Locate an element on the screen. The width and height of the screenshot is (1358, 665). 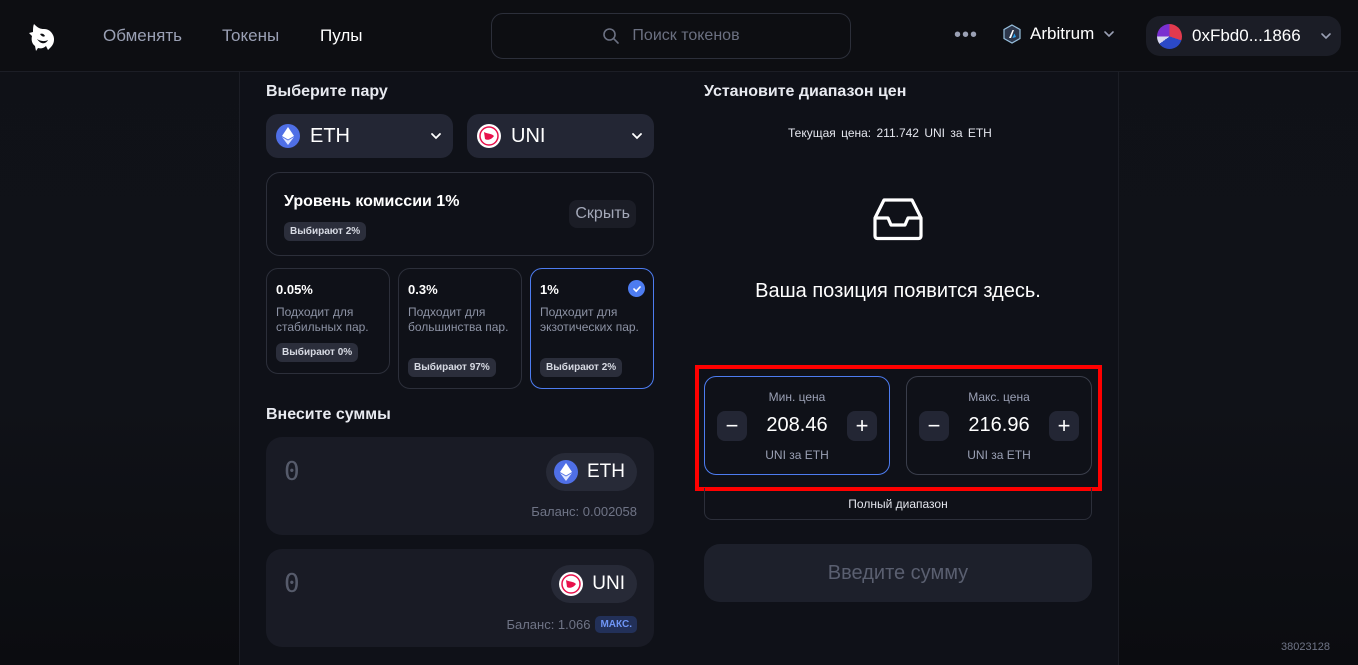
select-pair-title: Выберите пару is located at coordinates (327, 91).